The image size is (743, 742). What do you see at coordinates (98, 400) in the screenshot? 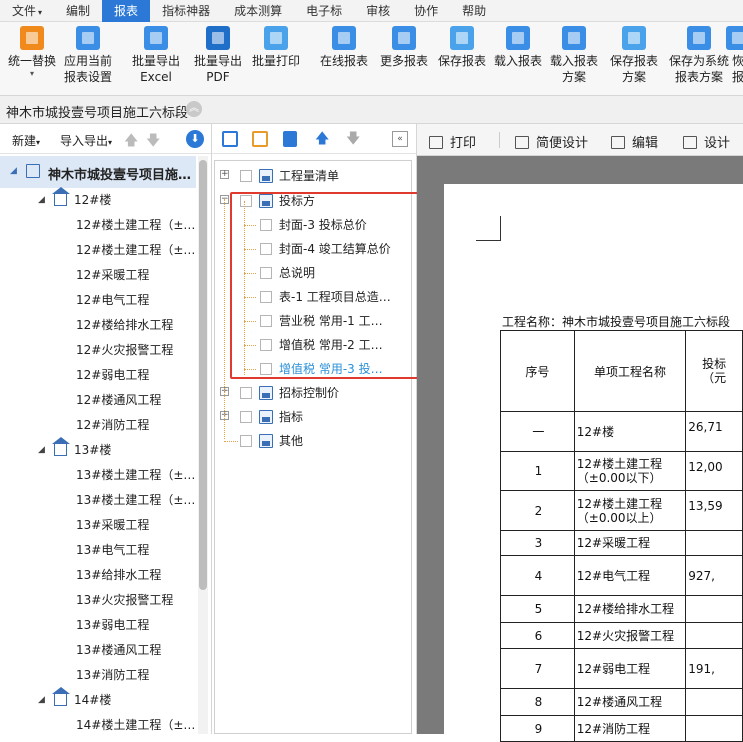
I see `tree-item: 12#楼通风工程` at bounding box center [98, 400].